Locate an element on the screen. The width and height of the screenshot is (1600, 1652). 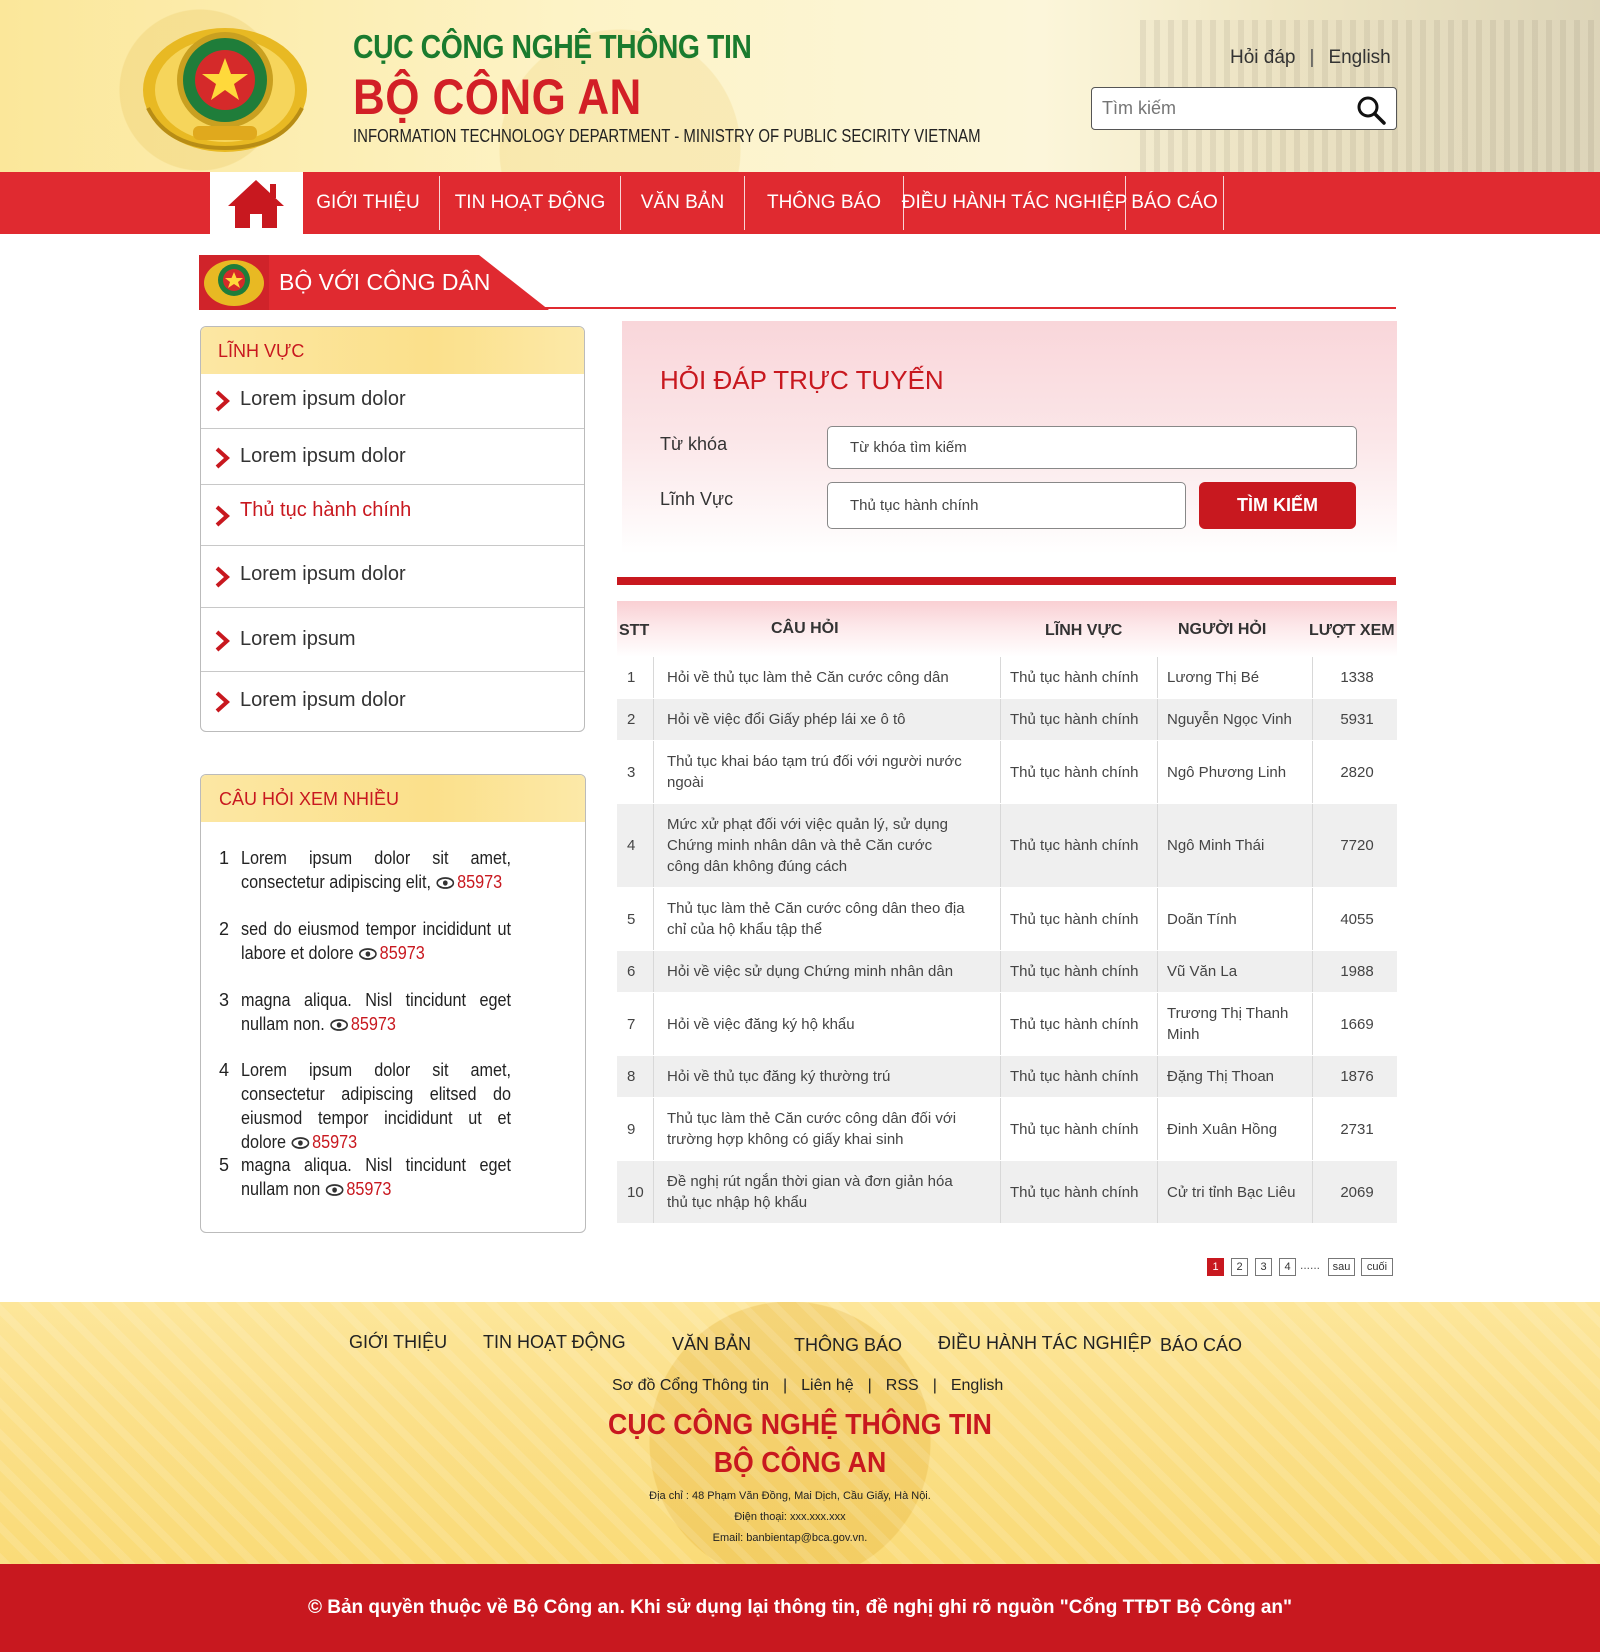
cell-views: 1876 is located at coordinates (1357, 1076).